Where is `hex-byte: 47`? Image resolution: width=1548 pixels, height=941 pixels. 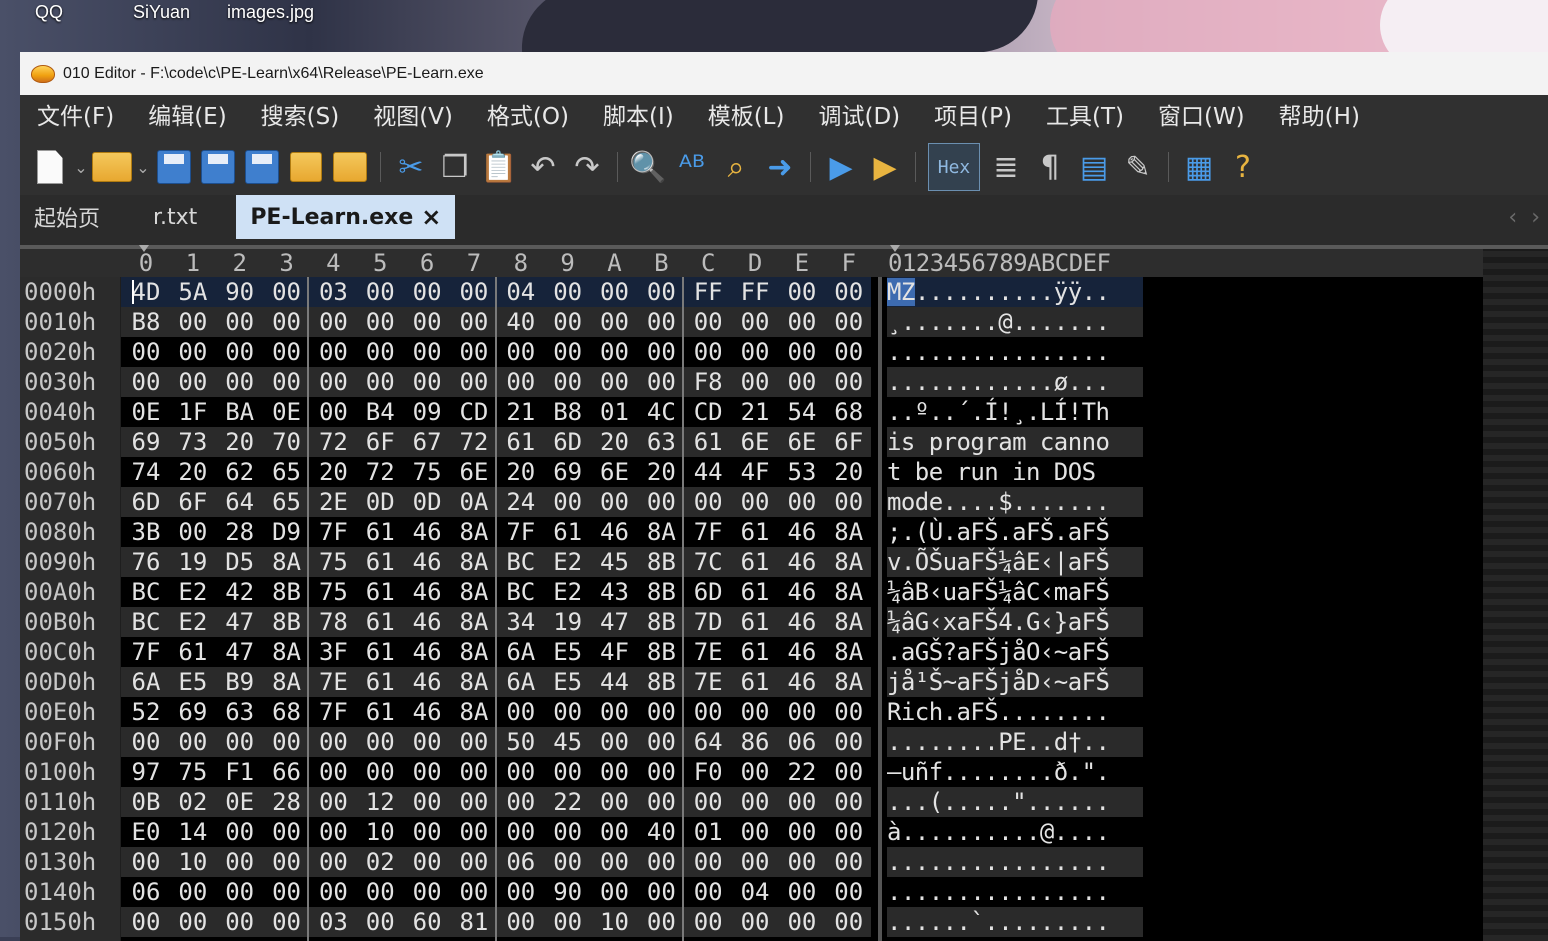 hex-byte: 47 is located at coordinates (240, 622).